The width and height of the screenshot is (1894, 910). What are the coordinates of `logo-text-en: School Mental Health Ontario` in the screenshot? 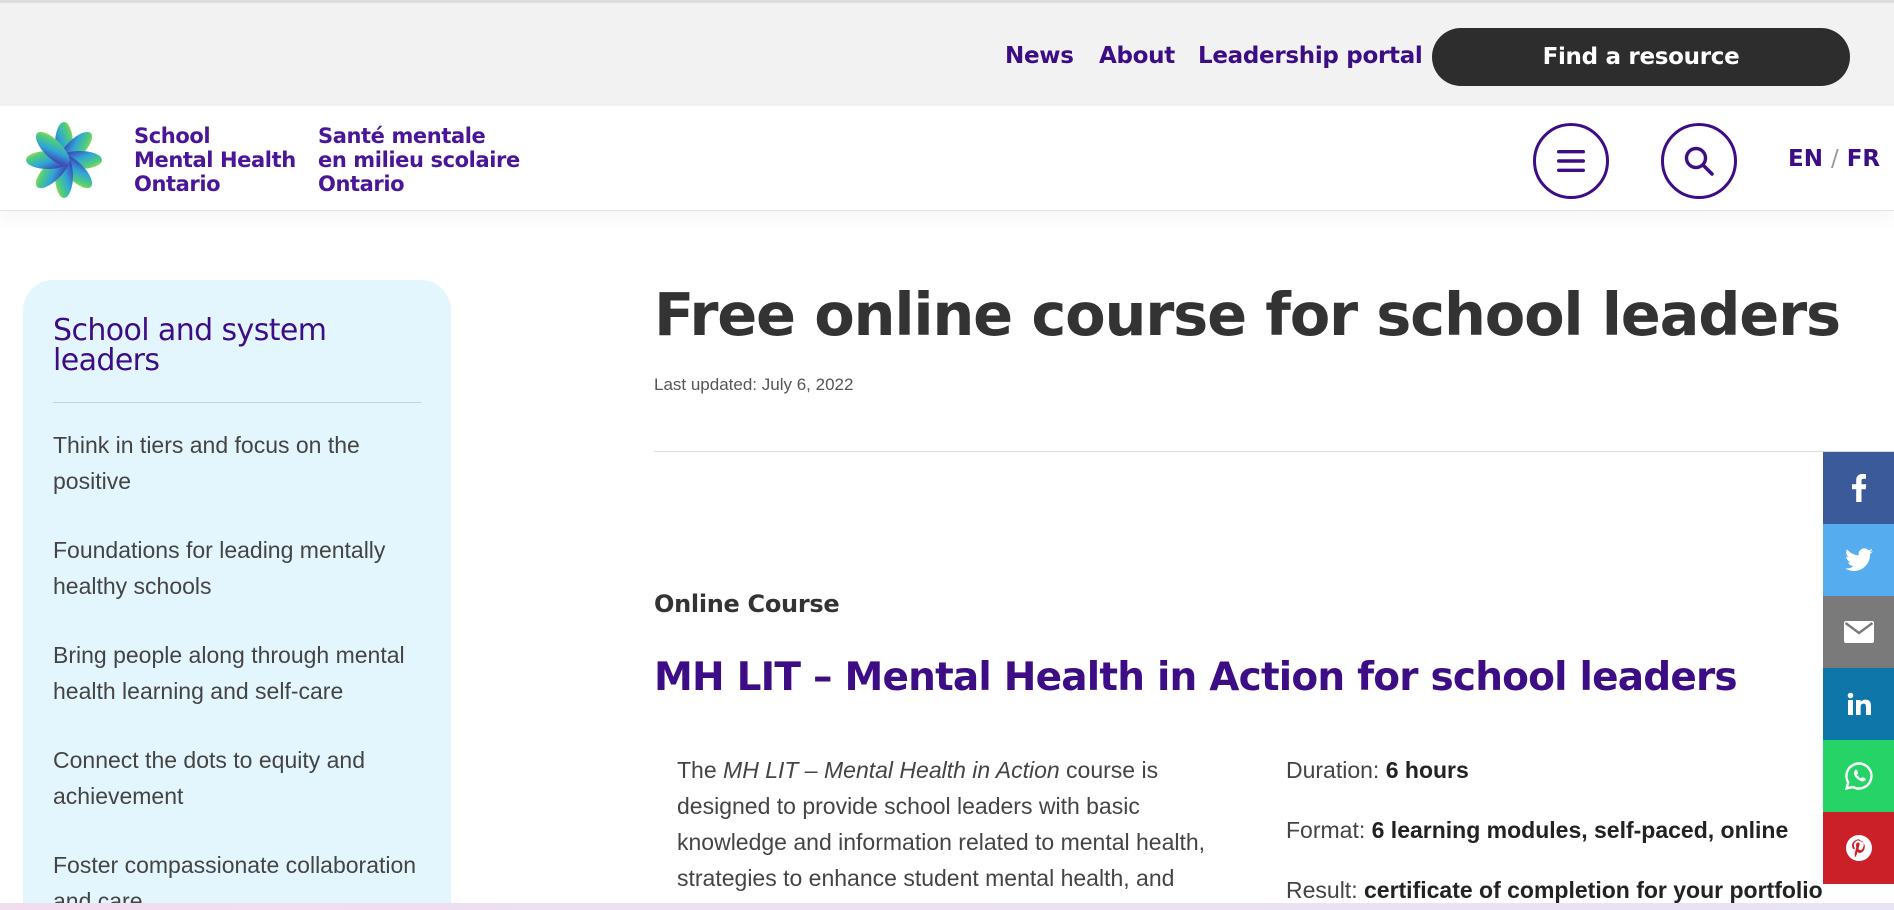 It's located at (215, 160).